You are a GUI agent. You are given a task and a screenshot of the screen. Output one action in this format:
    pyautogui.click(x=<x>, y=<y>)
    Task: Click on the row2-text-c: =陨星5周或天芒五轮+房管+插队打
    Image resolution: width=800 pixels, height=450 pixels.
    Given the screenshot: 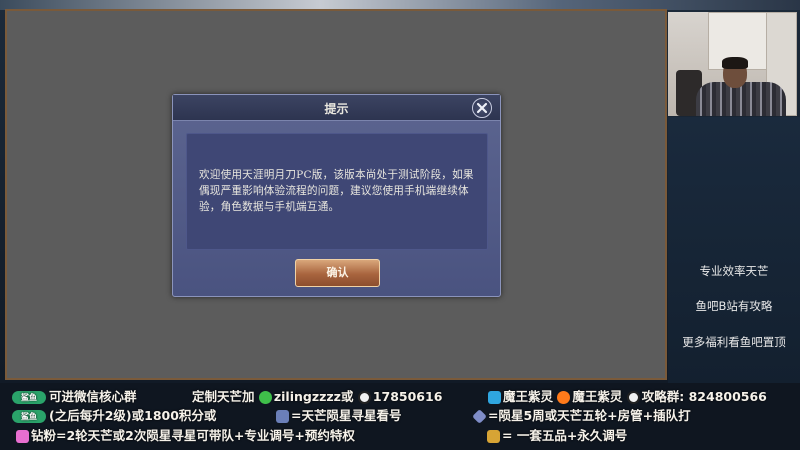 What is the action you would take?
    pyautogui.click(x=589, y=415)
    